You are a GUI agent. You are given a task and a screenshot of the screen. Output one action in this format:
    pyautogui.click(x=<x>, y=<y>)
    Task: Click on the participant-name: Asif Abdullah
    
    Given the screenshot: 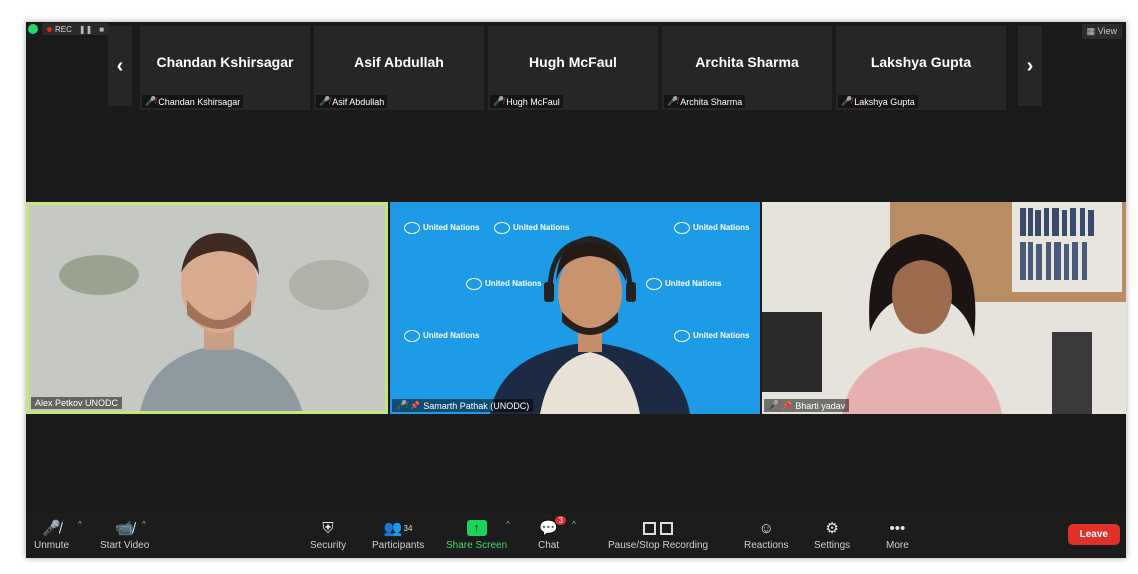 What is the action you would take?
    pyautogui.click(x=399, y=62)
    